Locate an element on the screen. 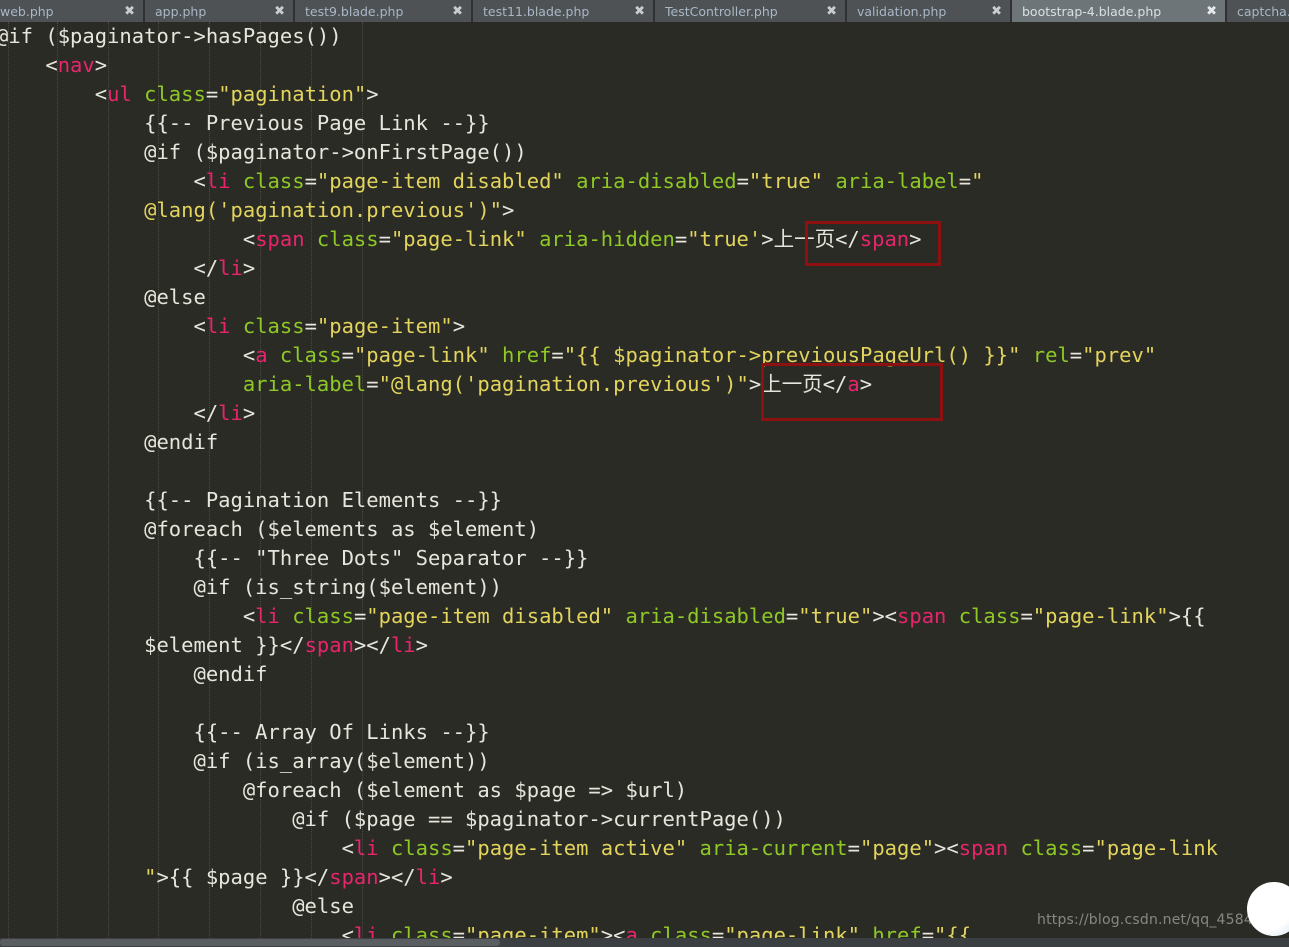 The height and width of the screenshot is (947, 1289). code-token: @else is located at coordinates (177, 906).